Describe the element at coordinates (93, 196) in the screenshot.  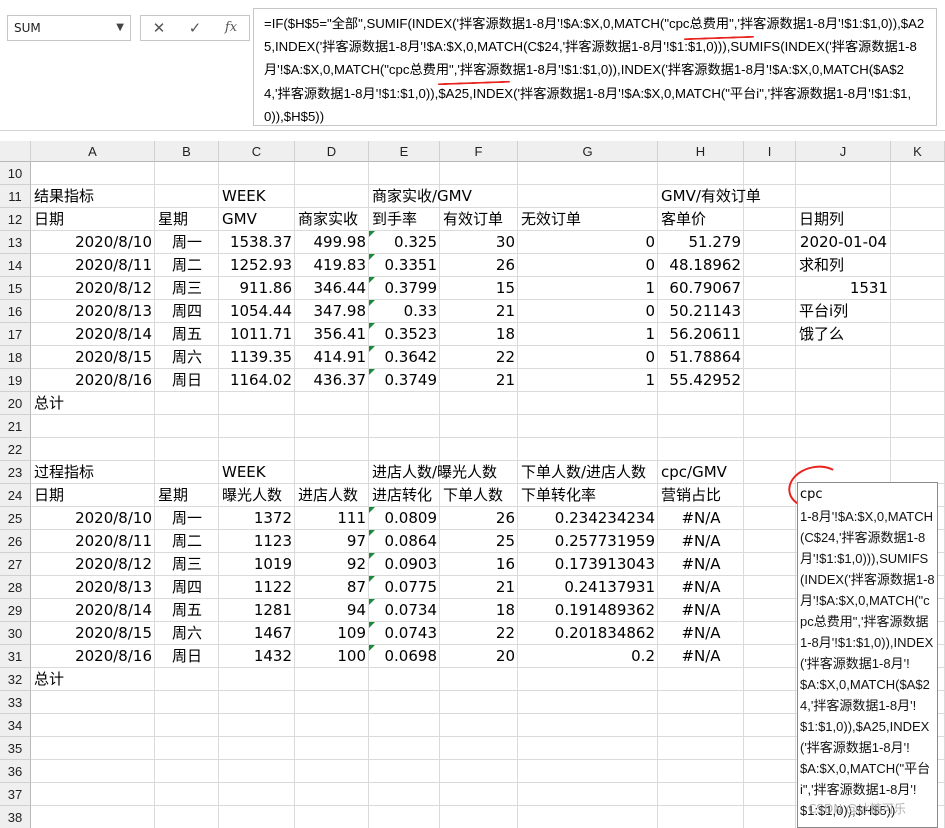
I see `section-title-result: 结果指标` at that location.